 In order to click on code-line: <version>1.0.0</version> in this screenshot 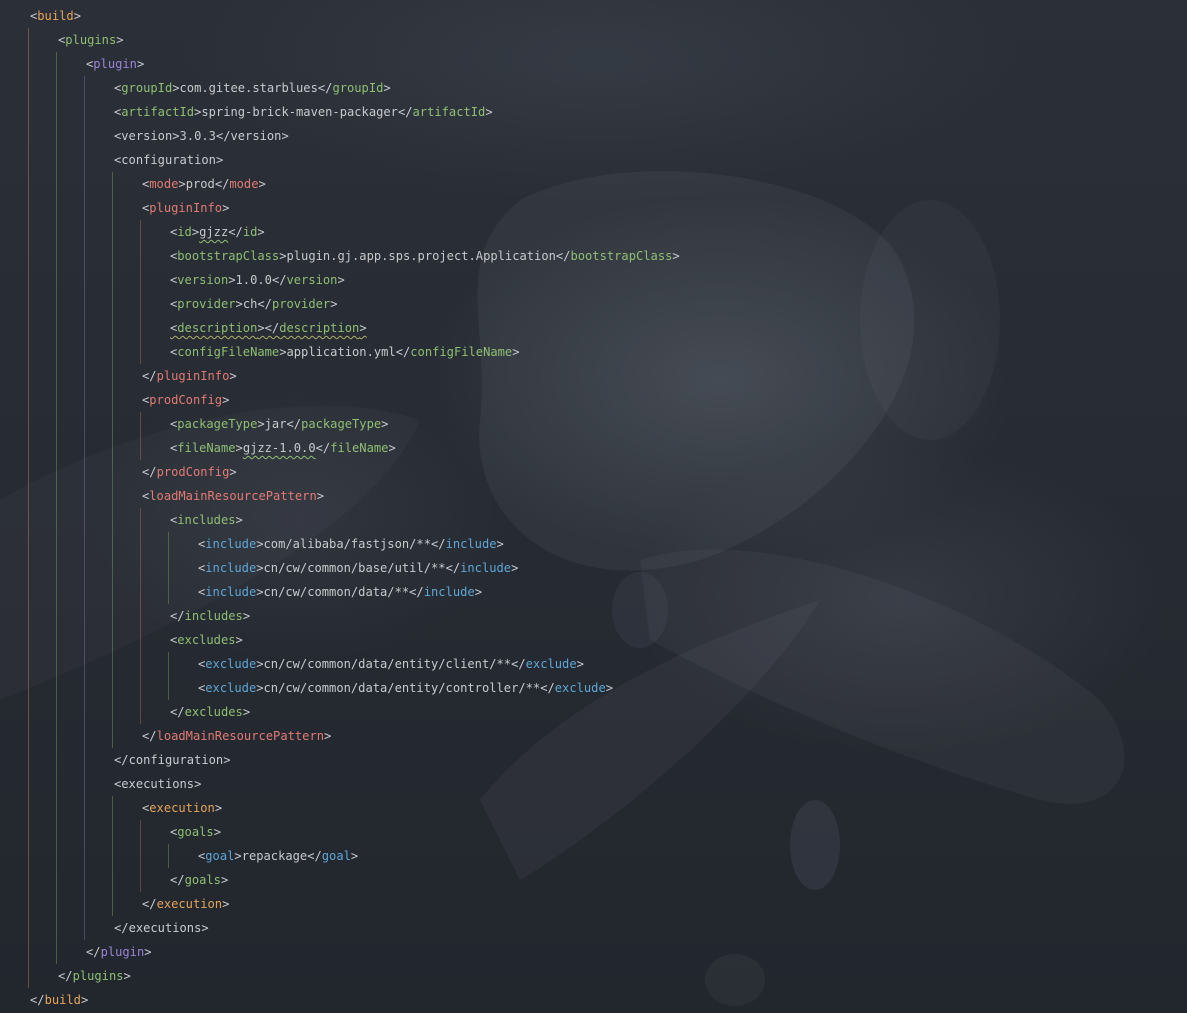, I will do `click(593, 280)`.